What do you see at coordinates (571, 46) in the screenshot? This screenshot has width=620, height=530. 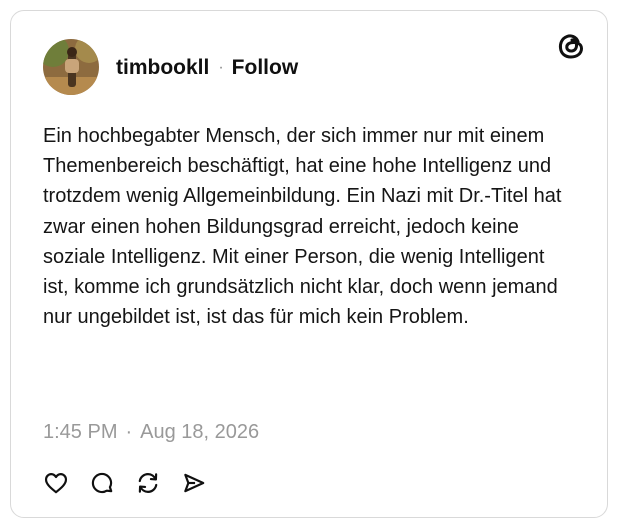 I see `threads-logo-icon` at bounding box center [571, 46].